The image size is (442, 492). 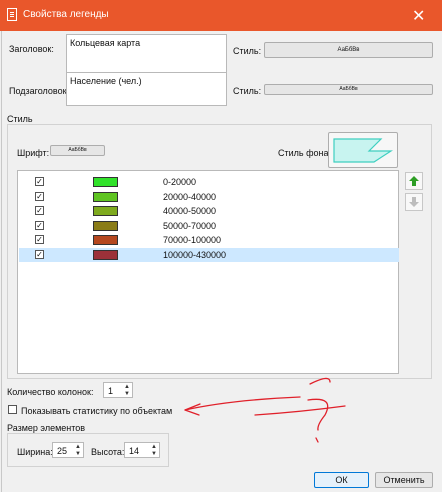 What do you see at coordinates (320, 381) in the screenshot?
I see `annotation-stroke` at bounding box center [320, 381].